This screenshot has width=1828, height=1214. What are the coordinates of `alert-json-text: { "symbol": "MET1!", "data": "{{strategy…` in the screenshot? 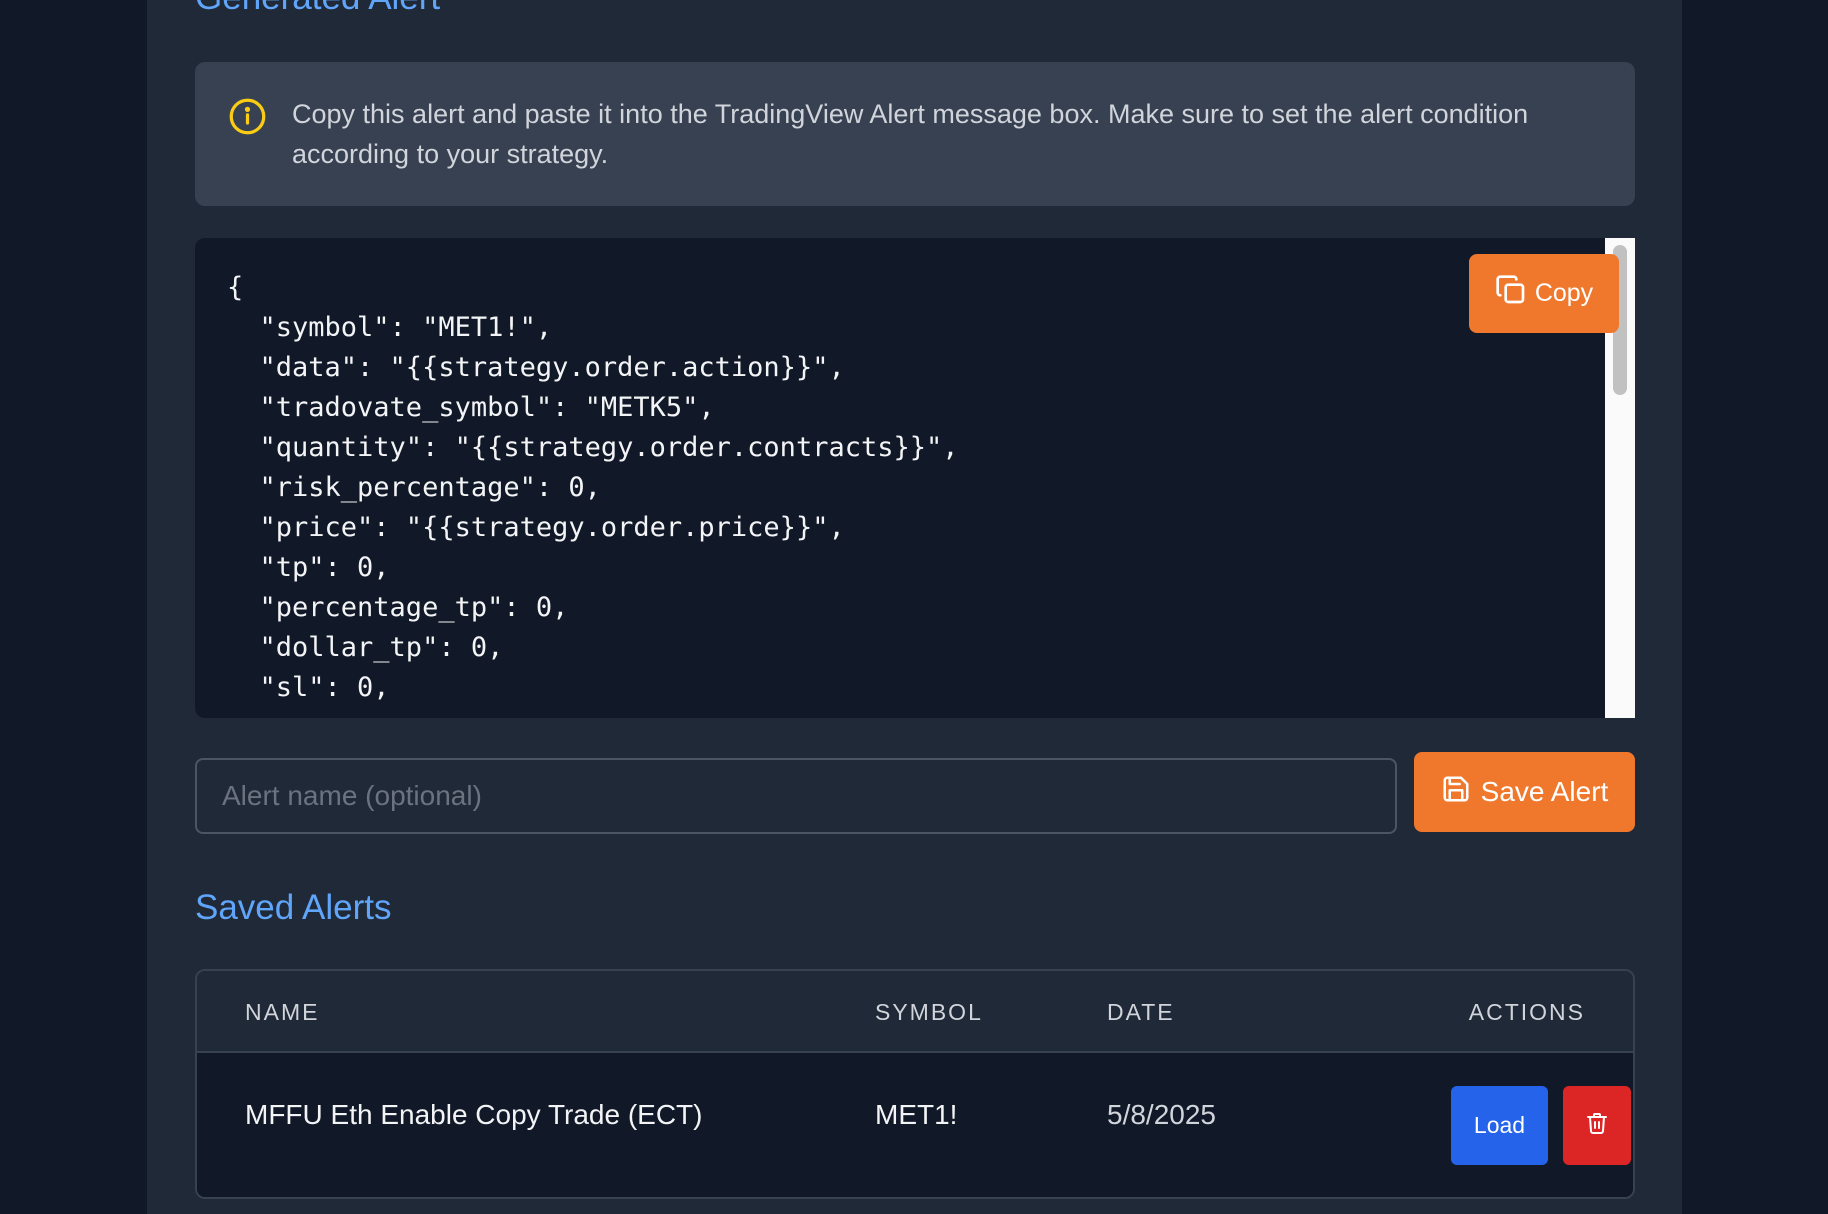 It's located at (593, 488).